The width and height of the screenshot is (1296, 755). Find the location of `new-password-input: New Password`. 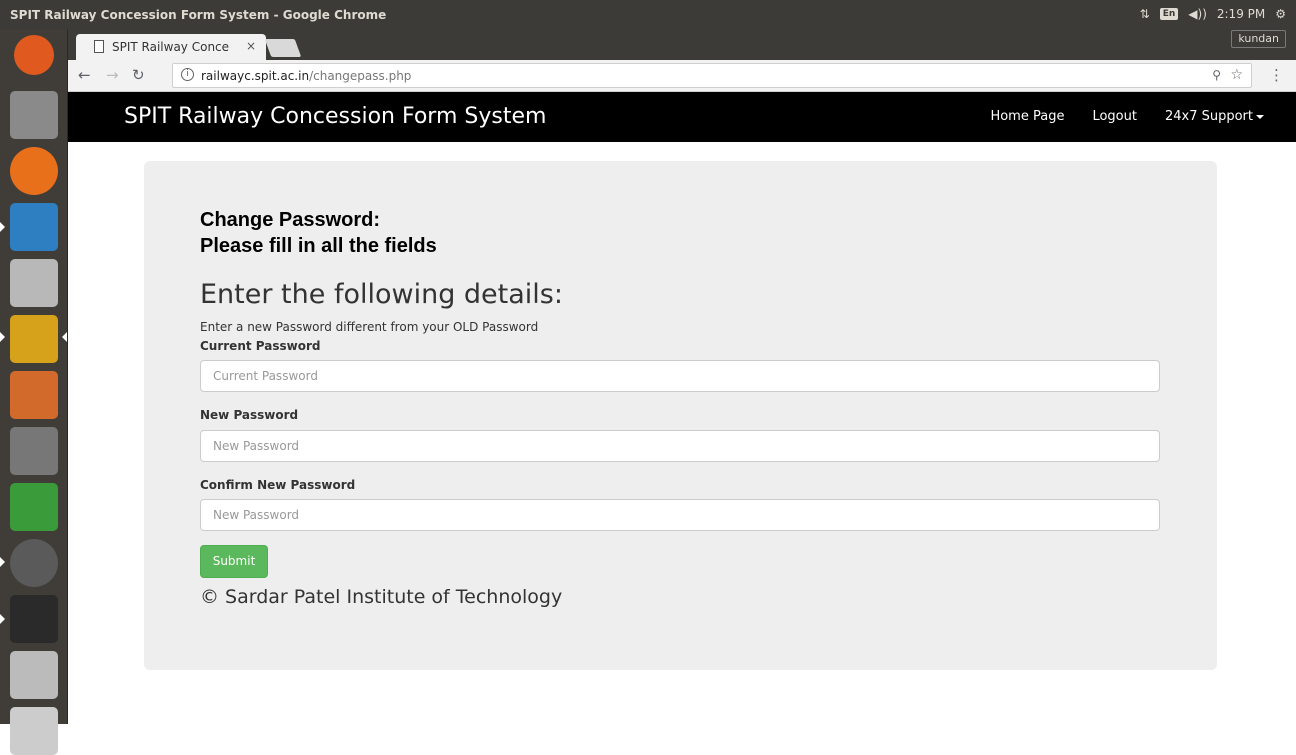

new-password-input: New Password is located at coordinates (680, 446).